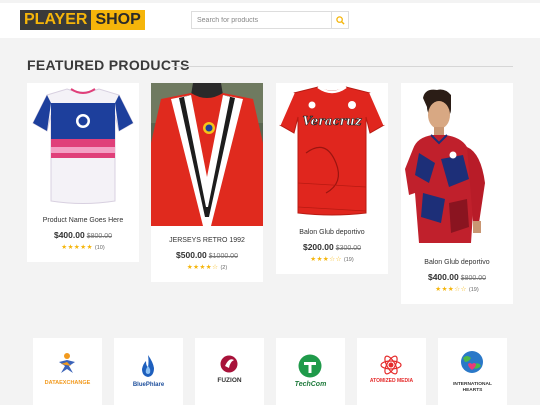 This screenshot has width=540, height=405. I want to click on brand-name: DATAEXCHANGE, so click(67, 383).